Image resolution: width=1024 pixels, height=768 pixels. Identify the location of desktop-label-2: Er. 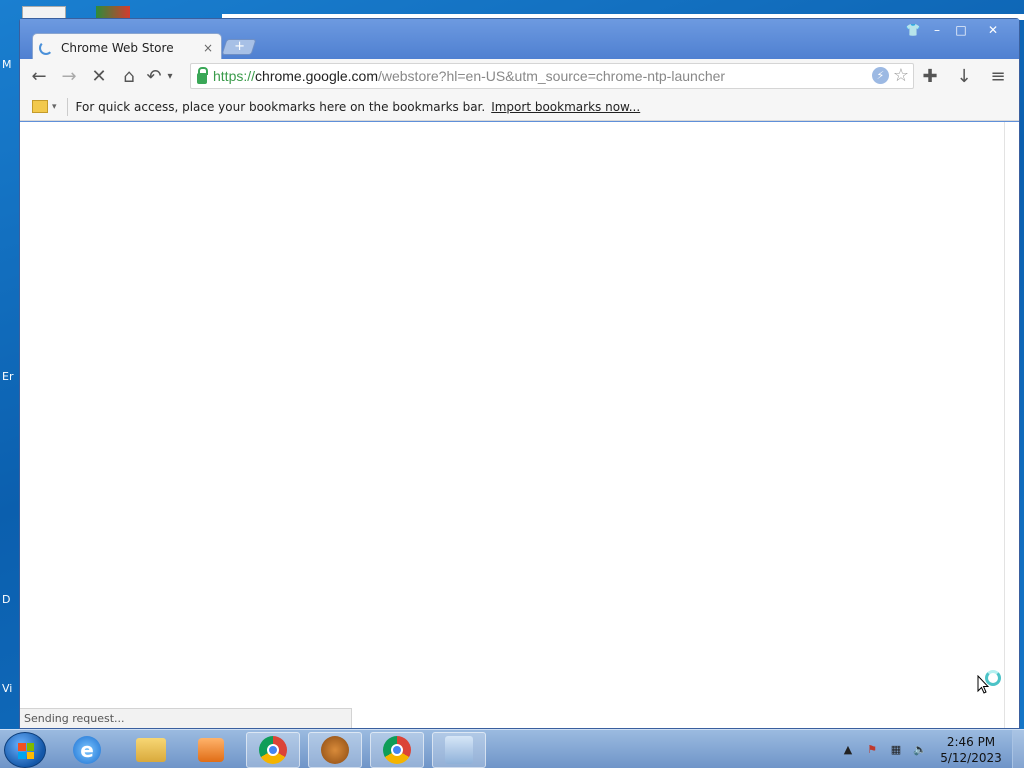
(7, 376).